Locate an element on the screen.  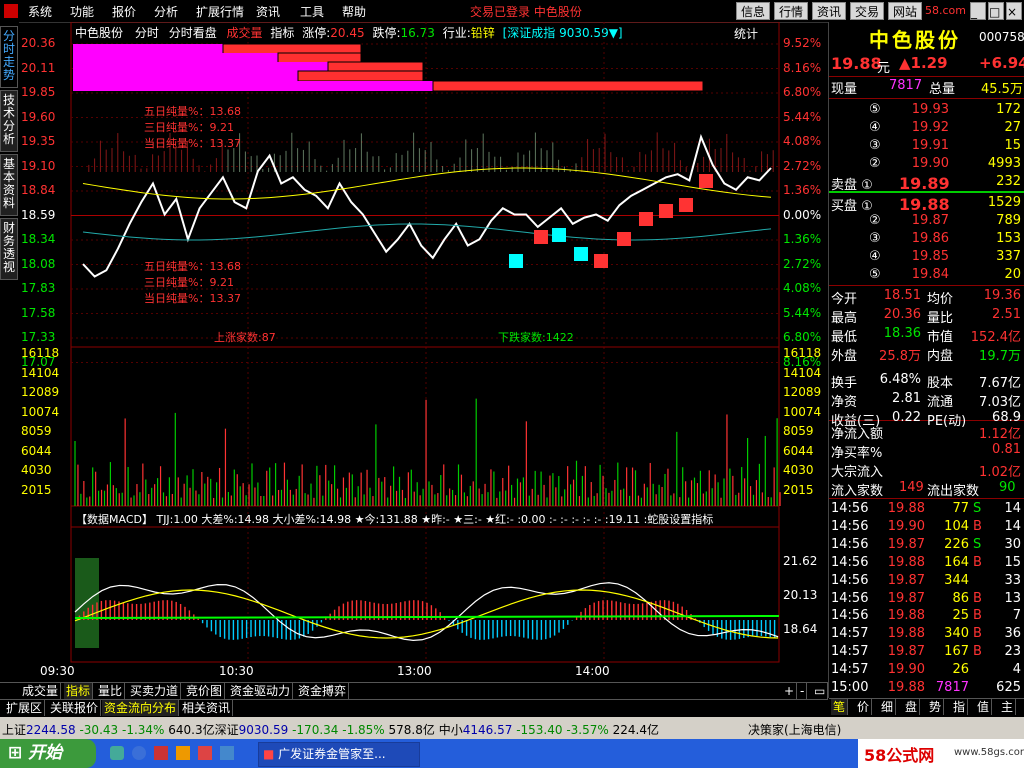
start-button: ⊞ 开始 is located at coordinates (48, 753).